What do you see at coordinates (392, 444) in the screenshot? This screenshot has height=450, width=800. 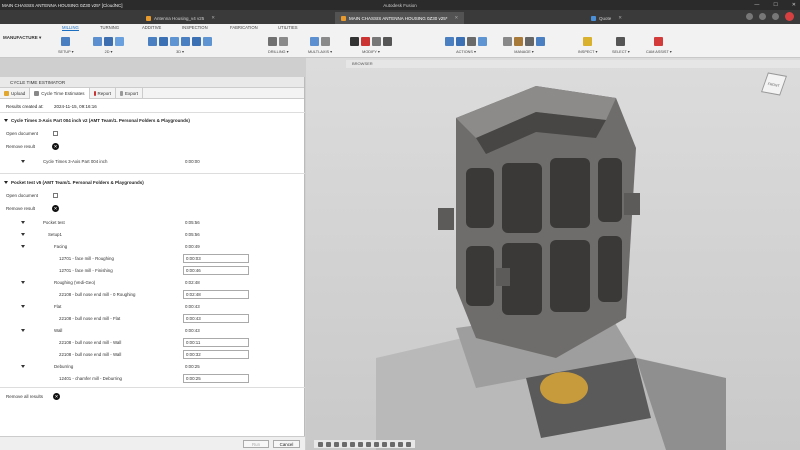 I see `toolpath-display-icon` at bounding box center [392, 444].